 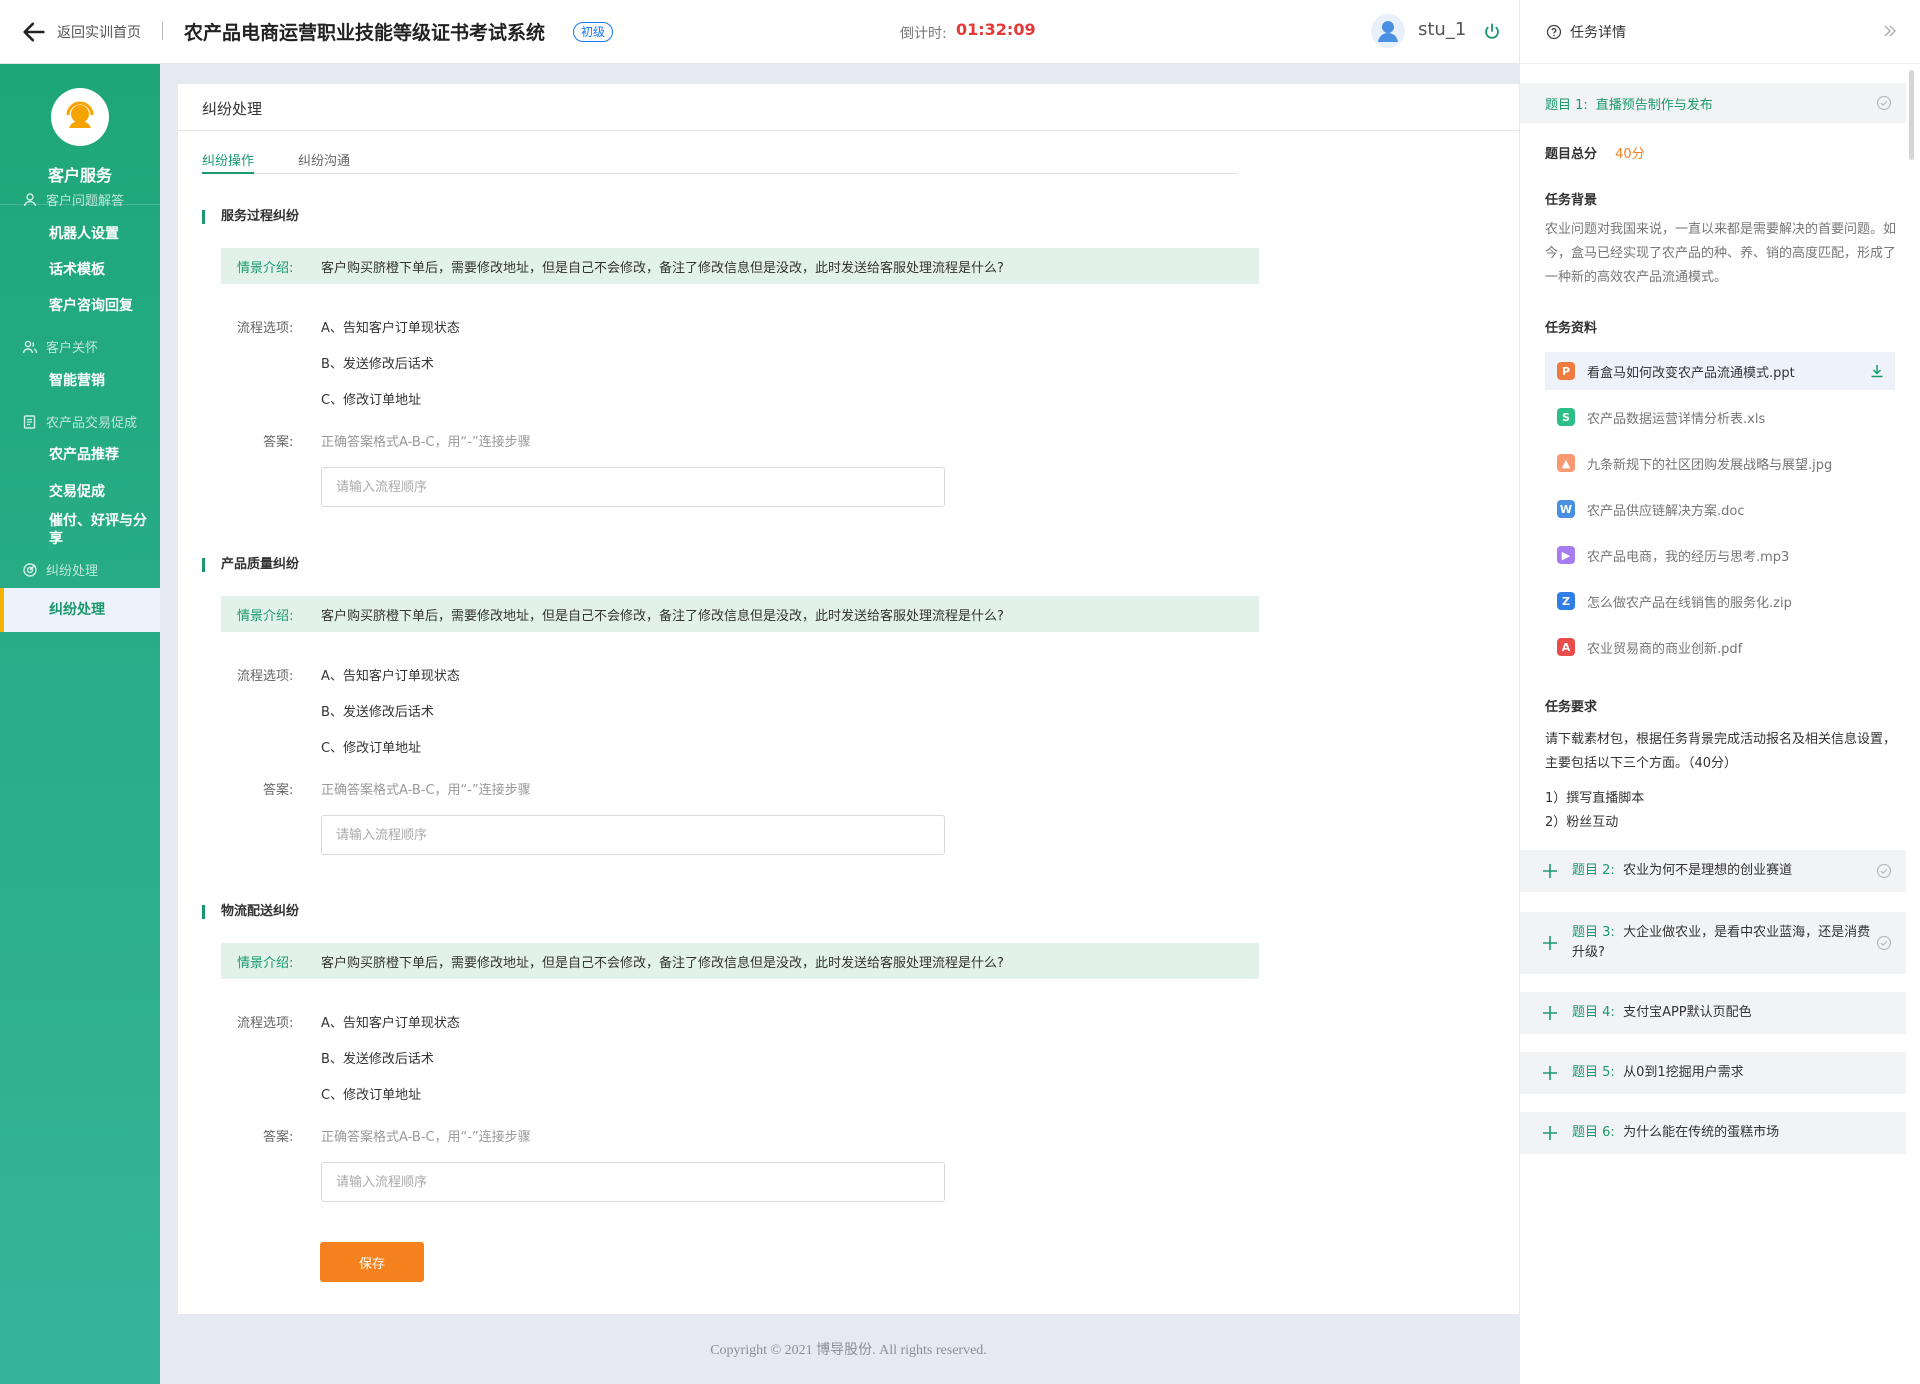 I want to click on question-label: 题目 3: 大企业做农业，是看中农业蓝海，还是消费升级?, so click(x=1722, y=943).